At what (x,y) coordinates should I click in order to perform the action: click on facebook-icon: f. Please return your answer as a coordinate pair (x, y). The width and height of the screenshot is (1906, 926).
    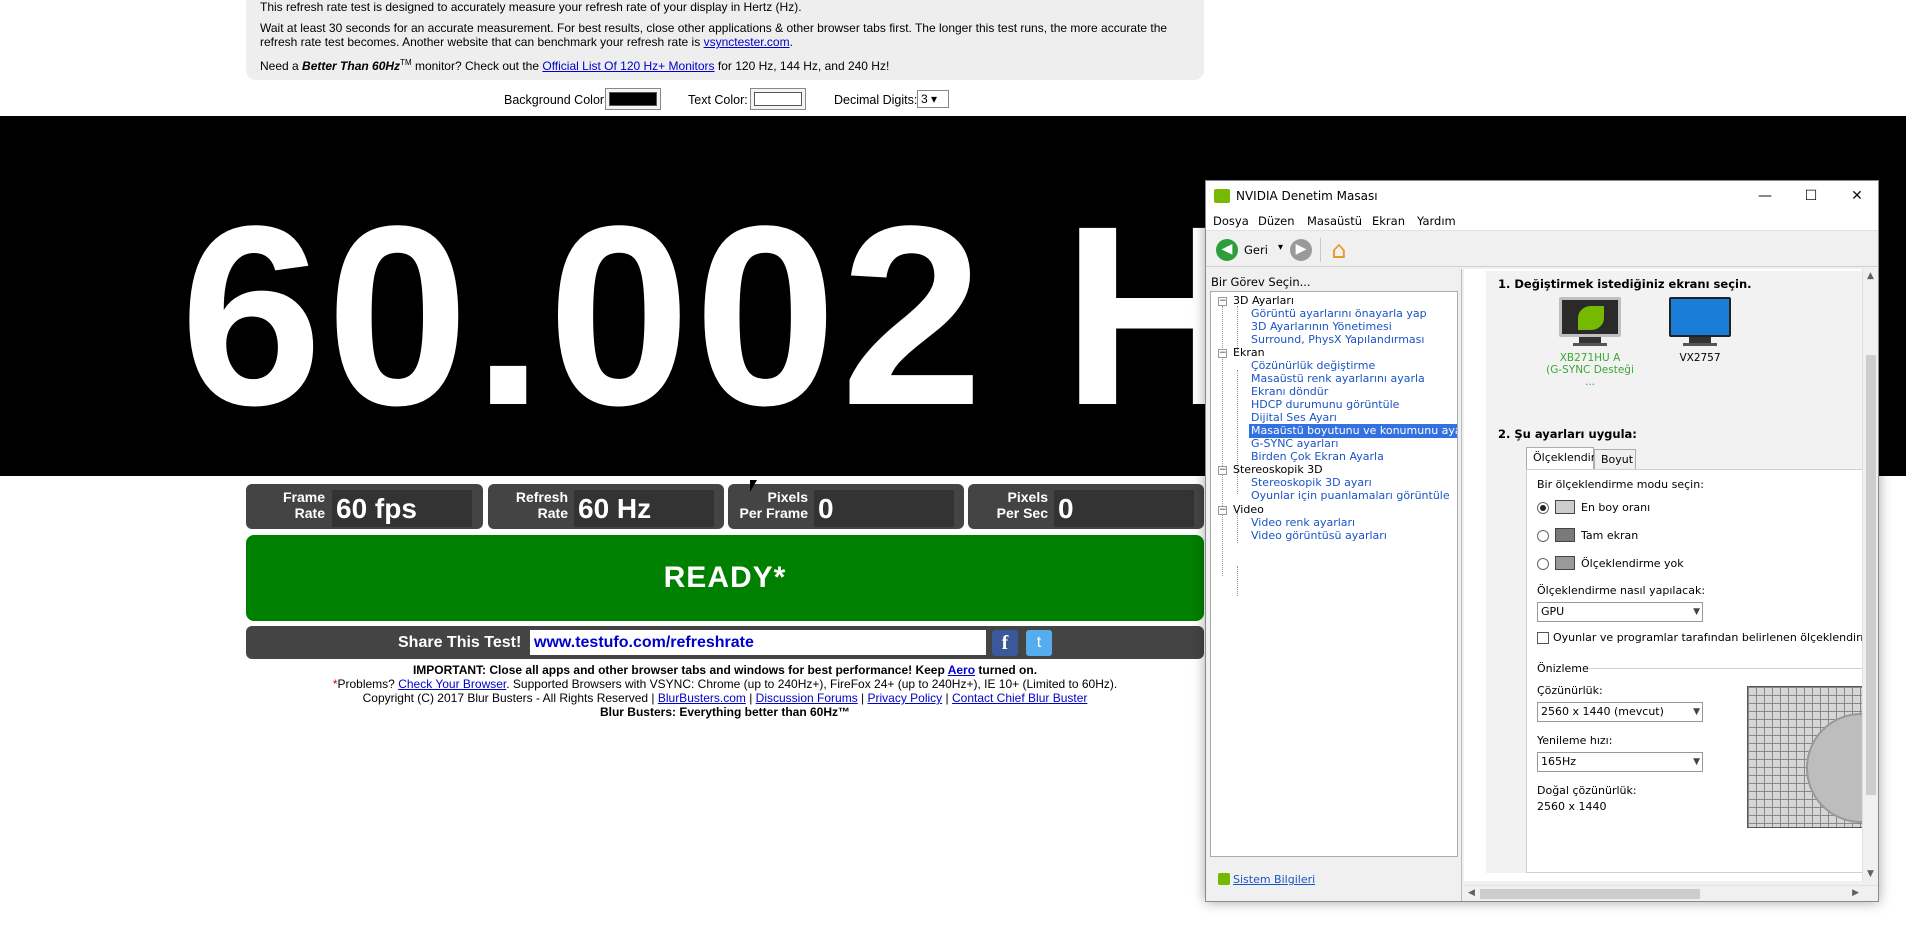
    Looking at the image, I should click on (1005, 643).